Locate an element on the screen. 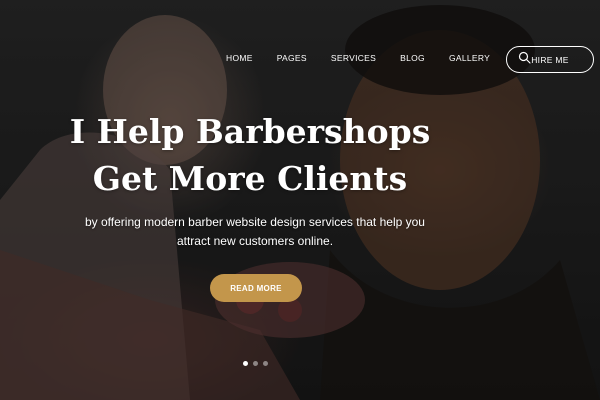 The height and width of the screenshot is (400, 600). nav-item-gallery: GALLERY is located at coordinates (469, 58).